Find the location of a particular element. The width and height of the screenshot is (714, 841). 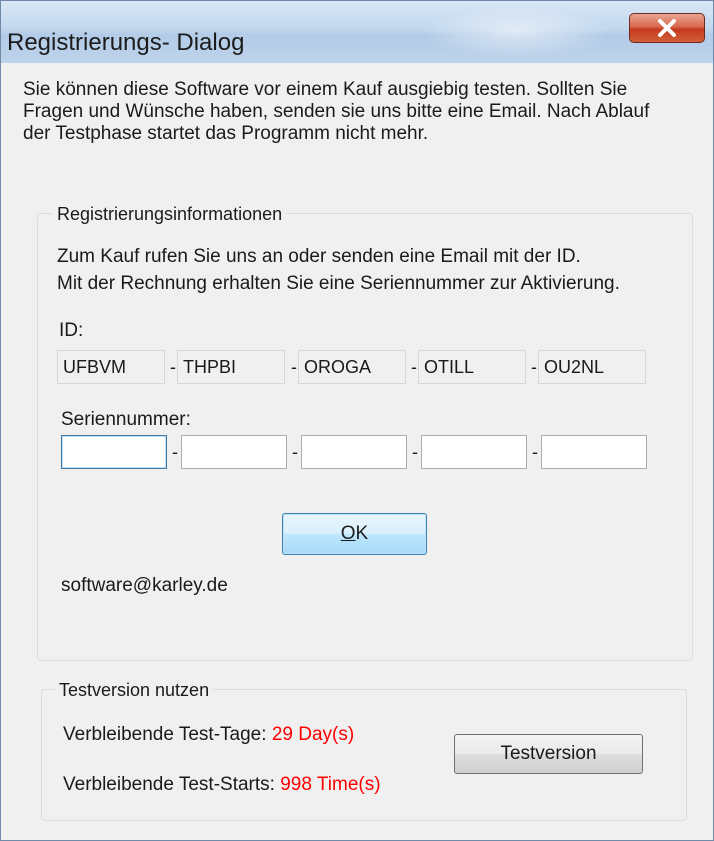

close-icon is located at coordinates (667, 28).